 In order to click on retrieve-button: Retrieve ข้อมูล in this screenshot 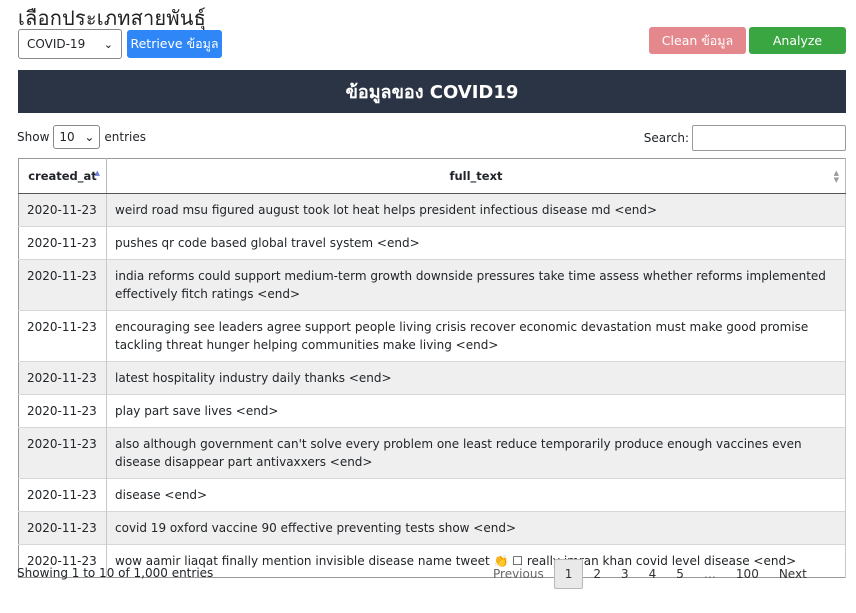, I will do `click(174, 44)`.